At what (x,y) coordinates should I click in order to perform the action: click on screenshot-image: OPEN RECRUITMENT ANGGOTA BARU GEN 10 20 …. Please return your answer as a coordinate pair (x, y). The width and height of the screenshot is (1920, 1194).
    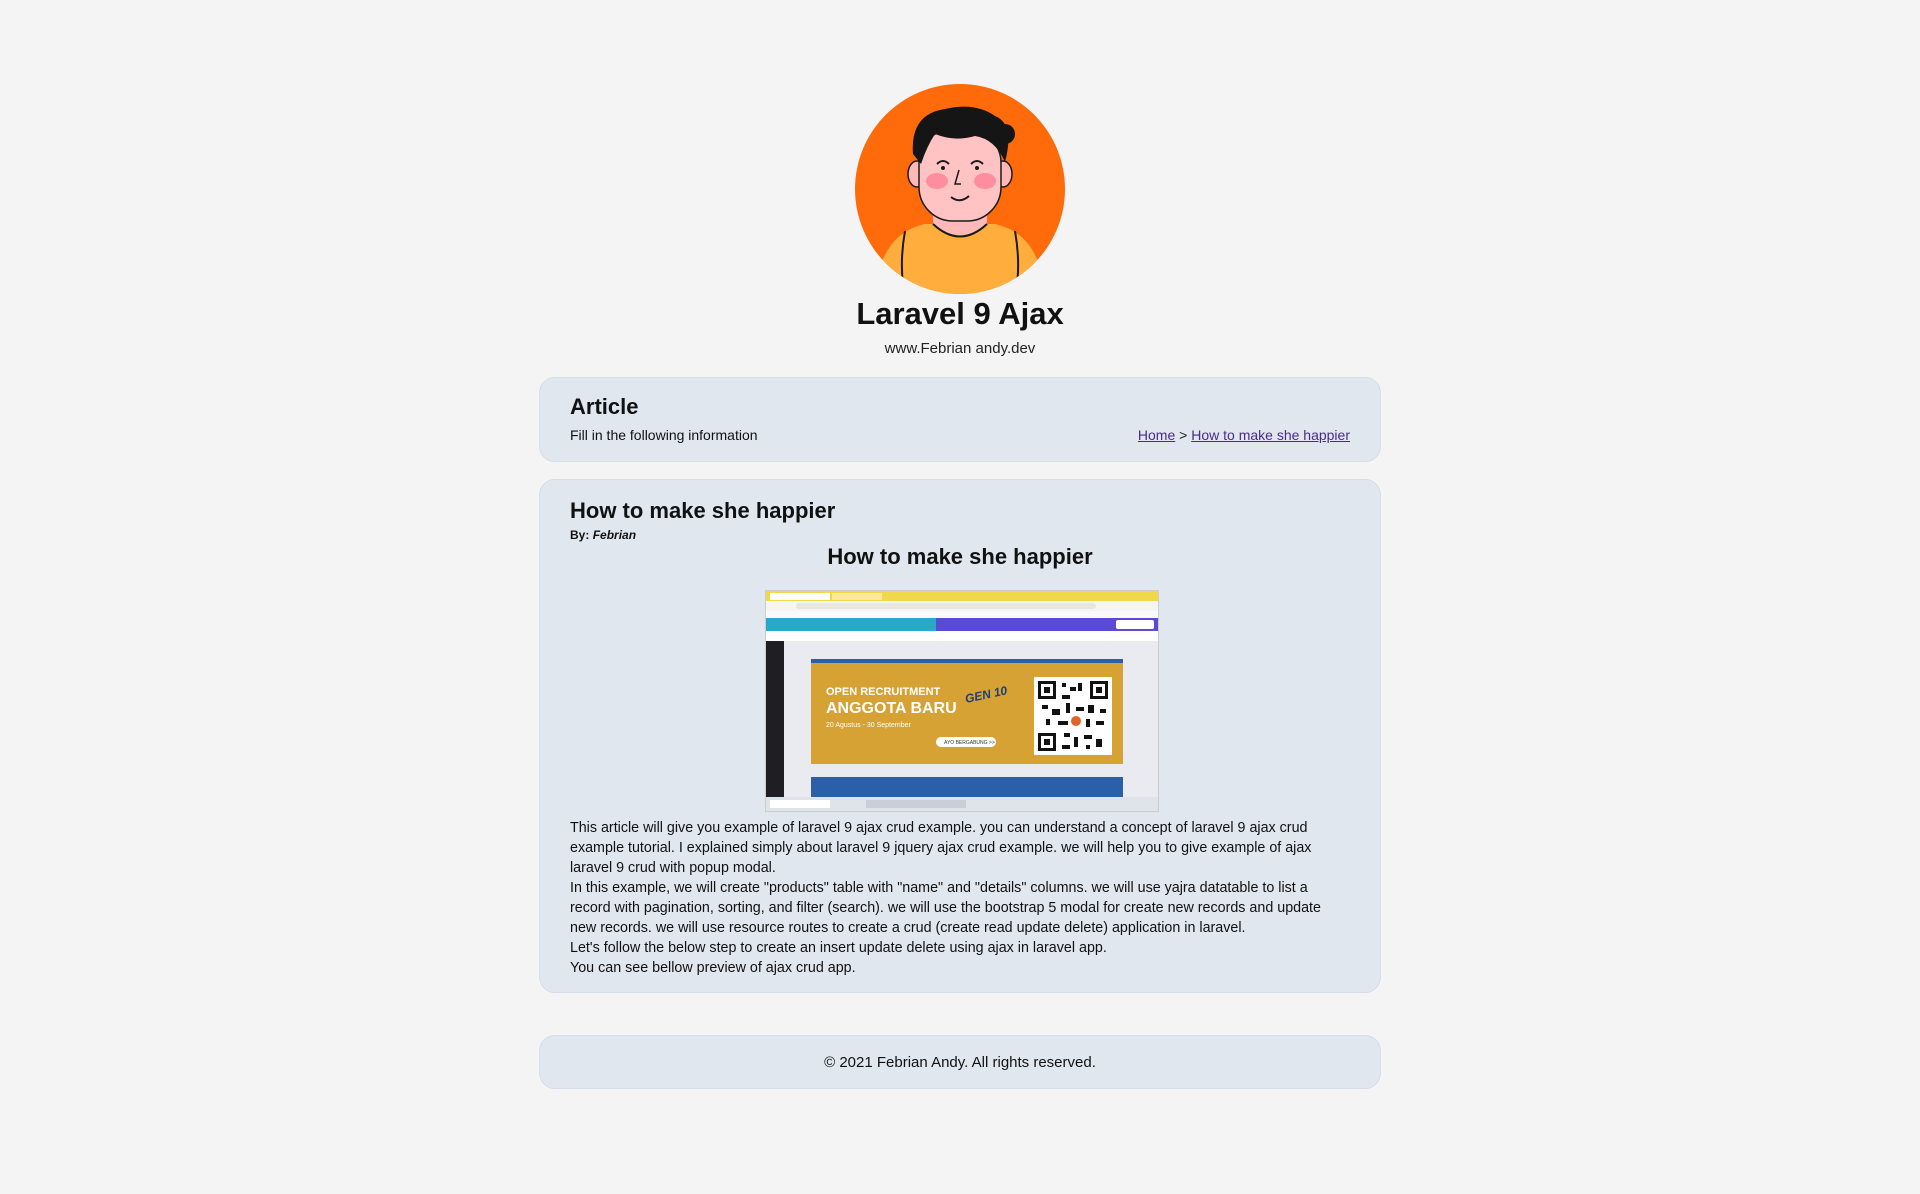
    Looking at the image, I should click on (962, 701).